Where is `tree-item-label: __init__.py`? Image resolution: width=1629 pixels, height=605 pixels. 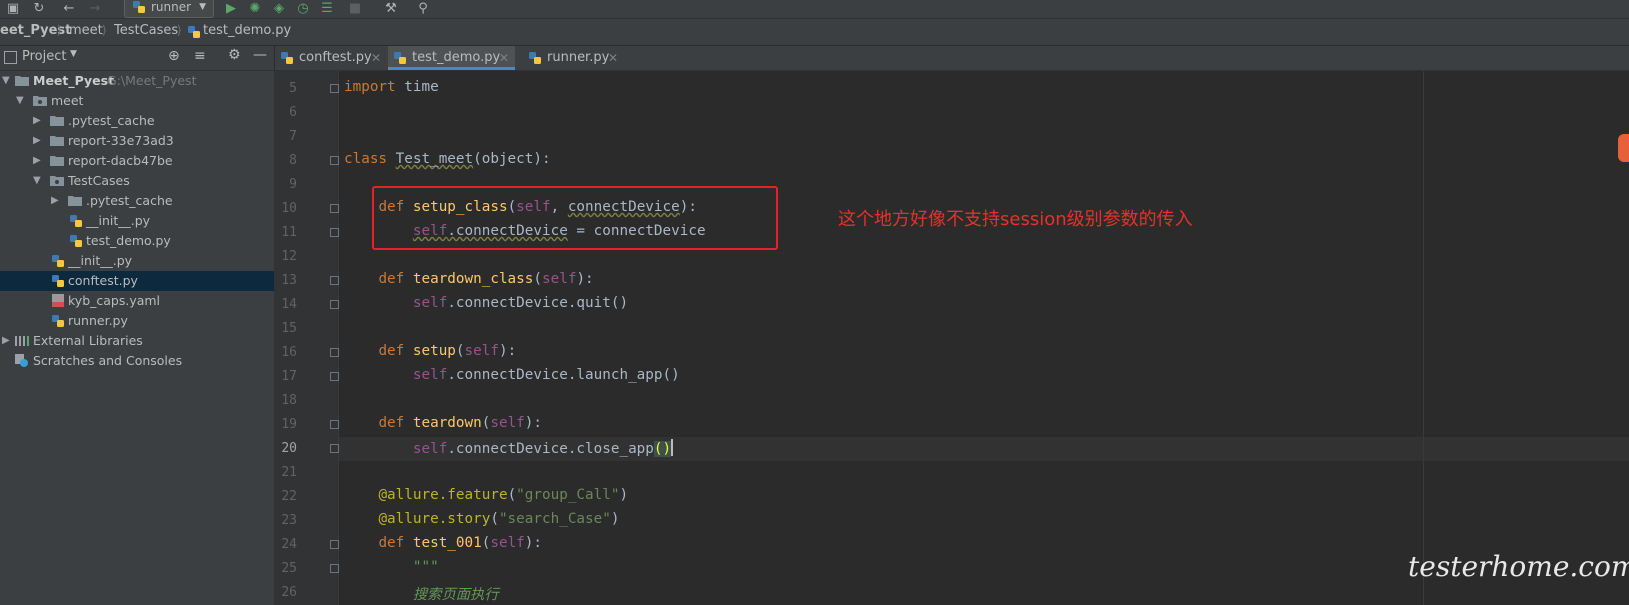
tree-item-label: __init__.py is located at coordinates (118, 220).